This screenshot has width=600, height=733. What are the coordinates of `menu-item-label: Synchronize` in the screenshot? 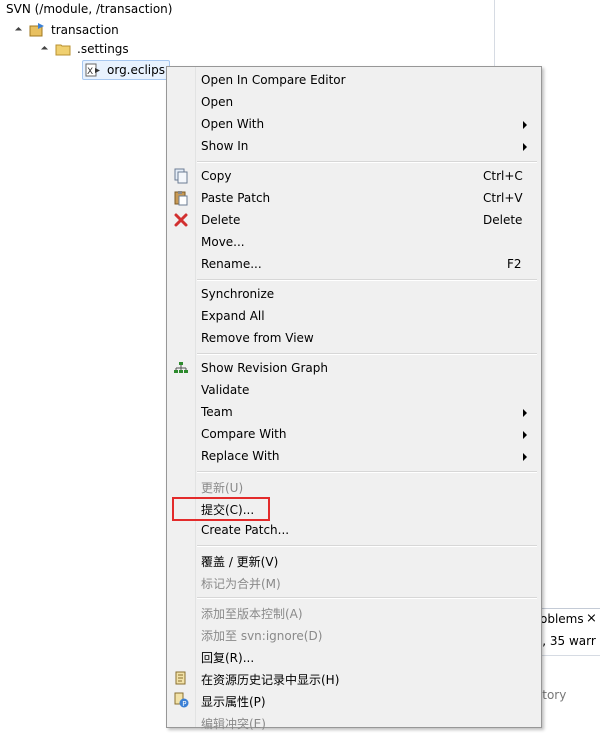 It's located at (238, 294).